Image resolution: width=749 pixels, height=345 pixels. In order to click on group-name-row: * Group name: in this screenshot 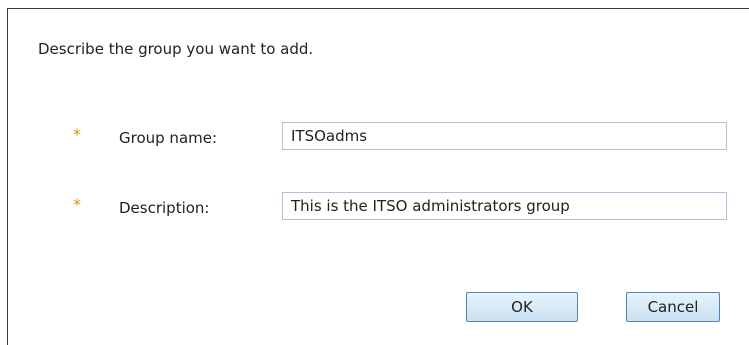, I will do `click(378, 138)`.